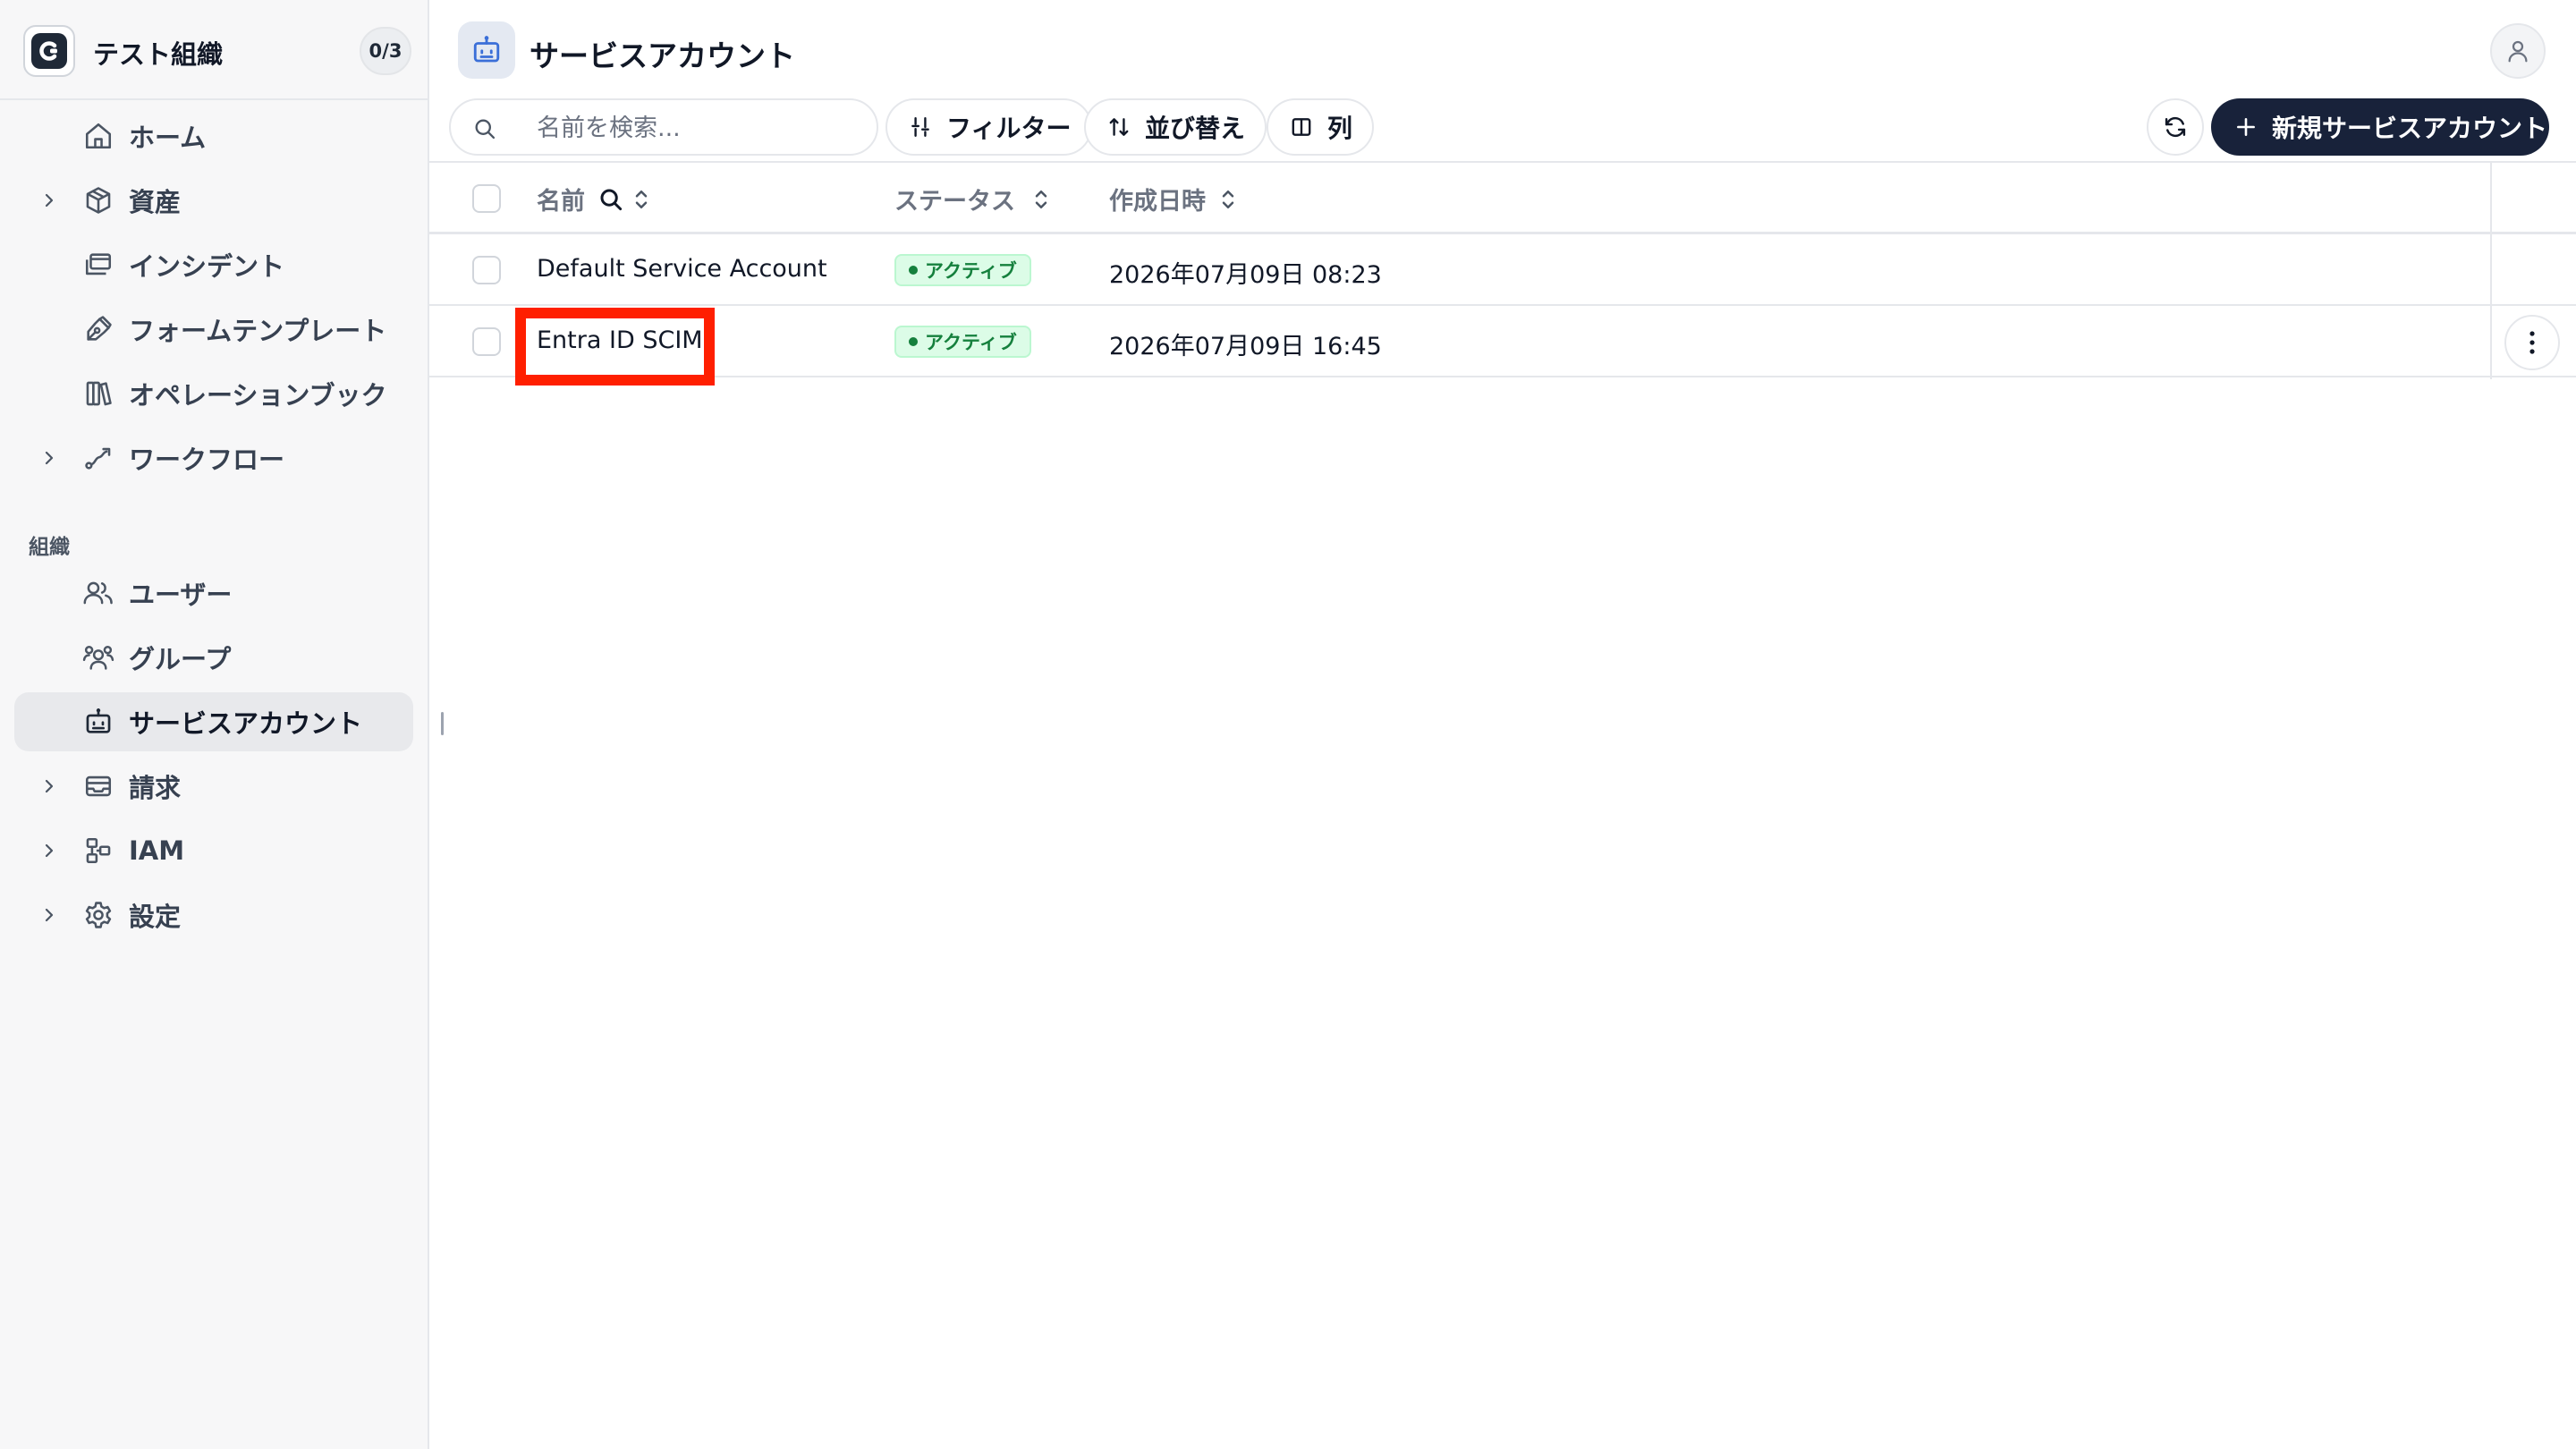  What do you see at coordinates (98, 265) in the screenshot?
I see `windows-icon` at bounding box center [98, 265].